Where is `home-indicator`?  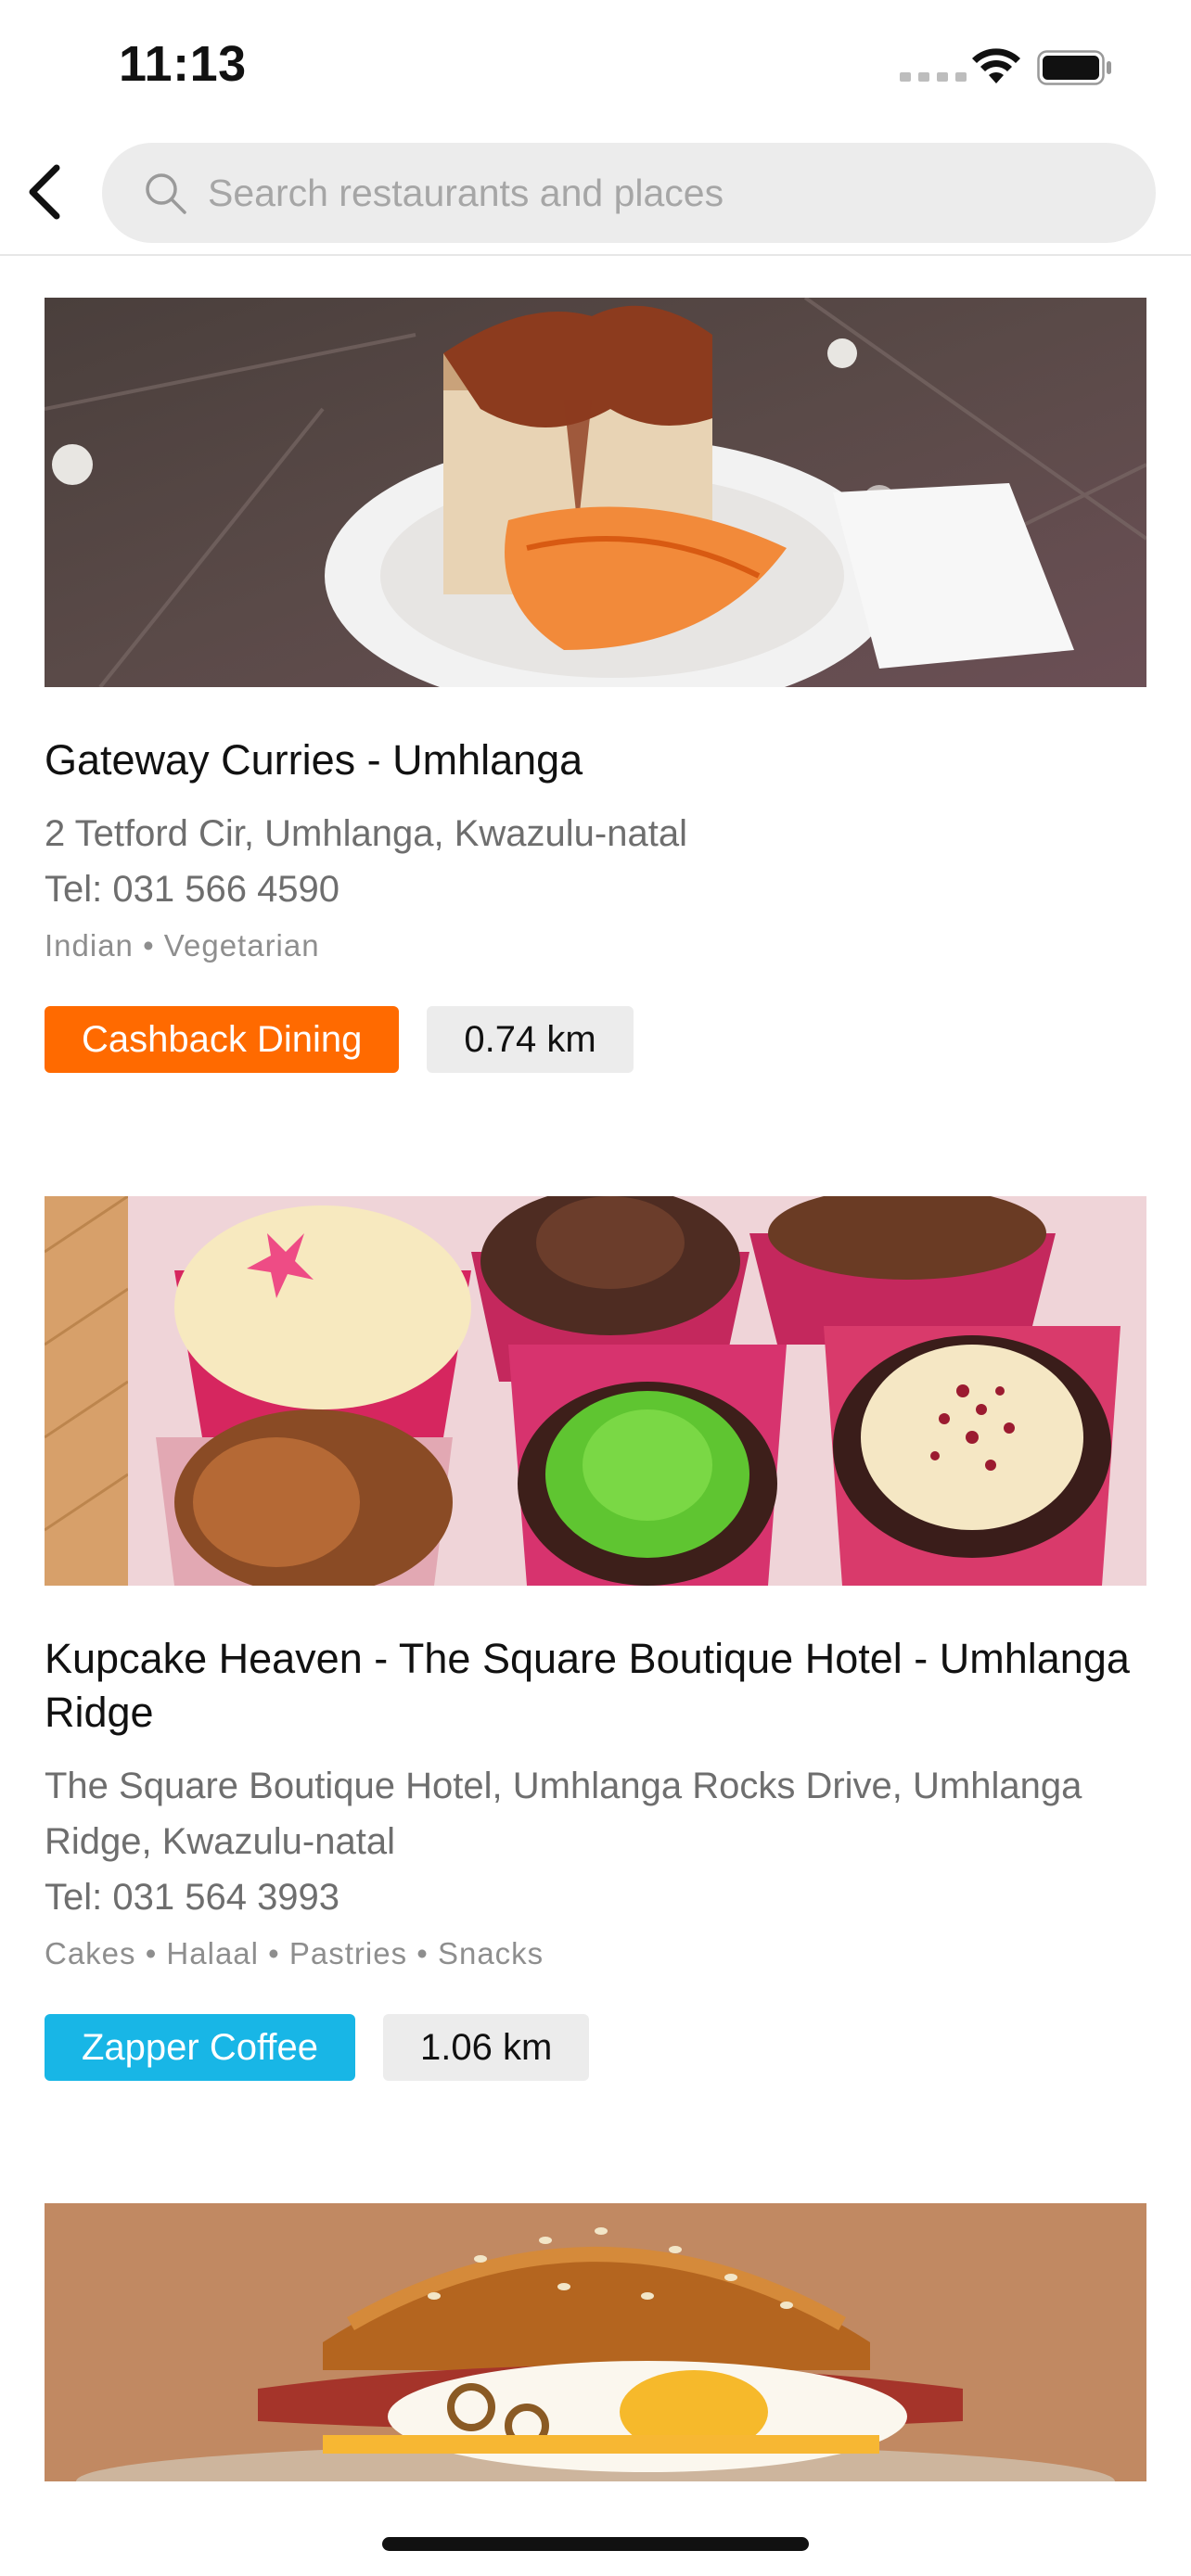
home-indicator is located at coordinates (595, 2544).